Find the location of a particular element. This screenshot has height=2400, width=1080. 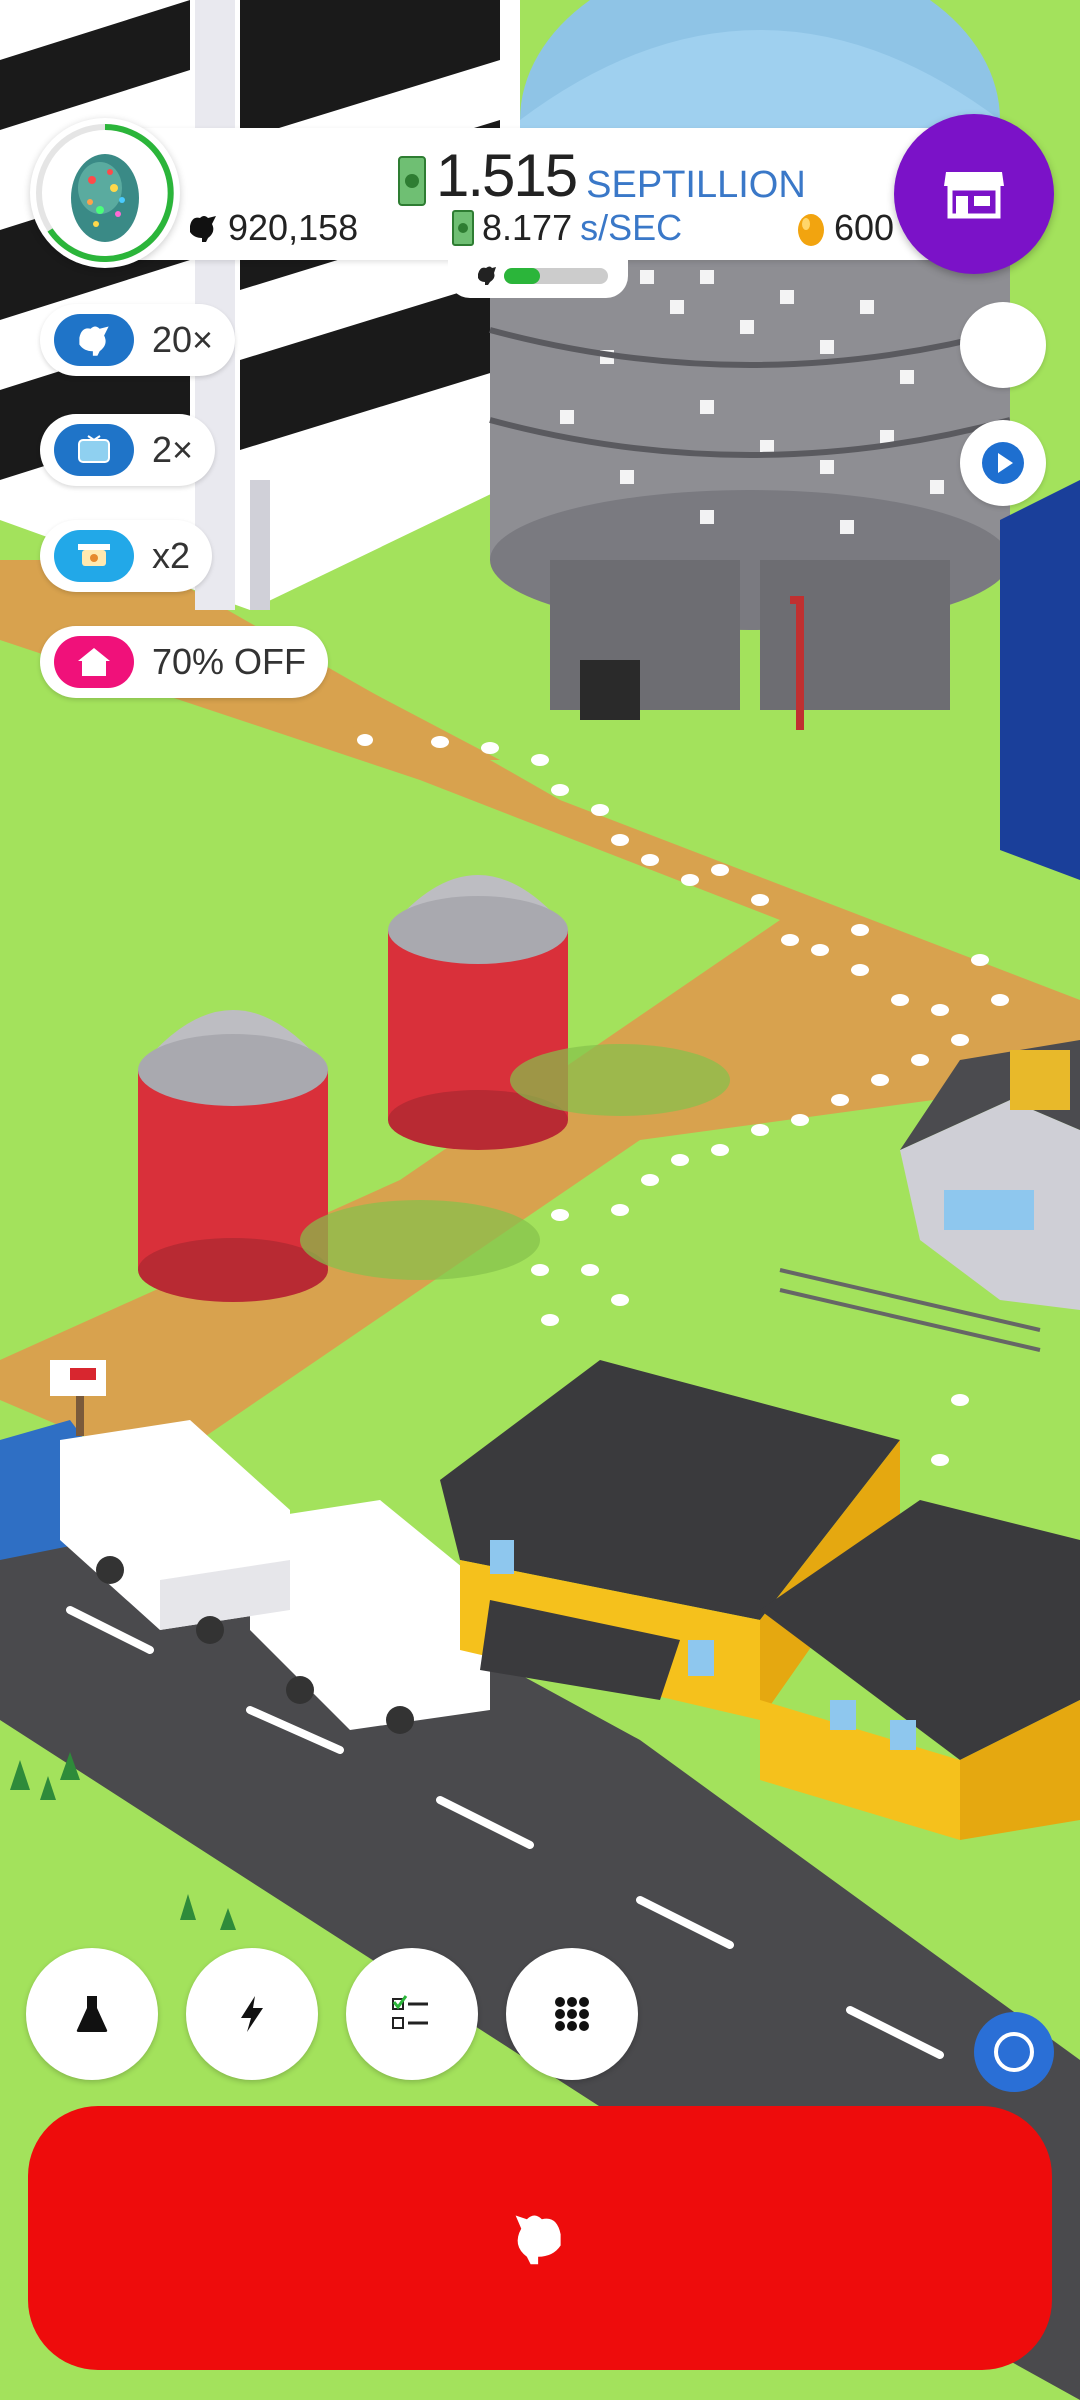

cash-small-icon is located at coordinates (463, 228).